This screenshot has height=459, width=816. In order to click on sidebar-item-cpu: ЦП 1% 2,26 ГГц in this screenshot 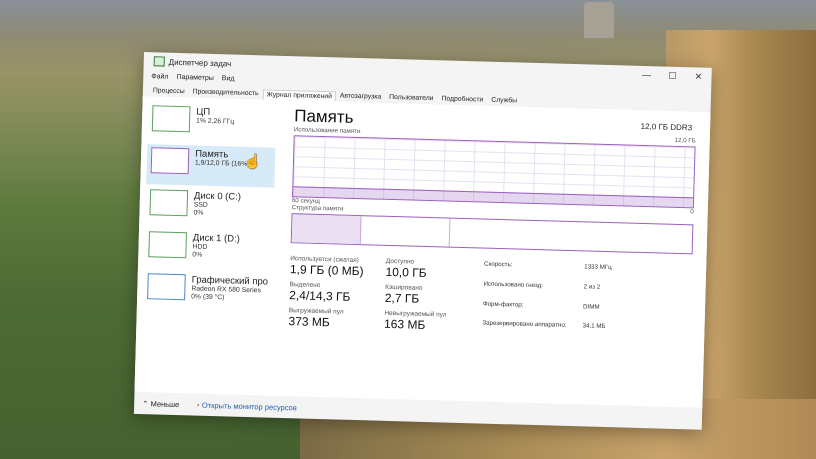, I will do `click(211, 124)`.